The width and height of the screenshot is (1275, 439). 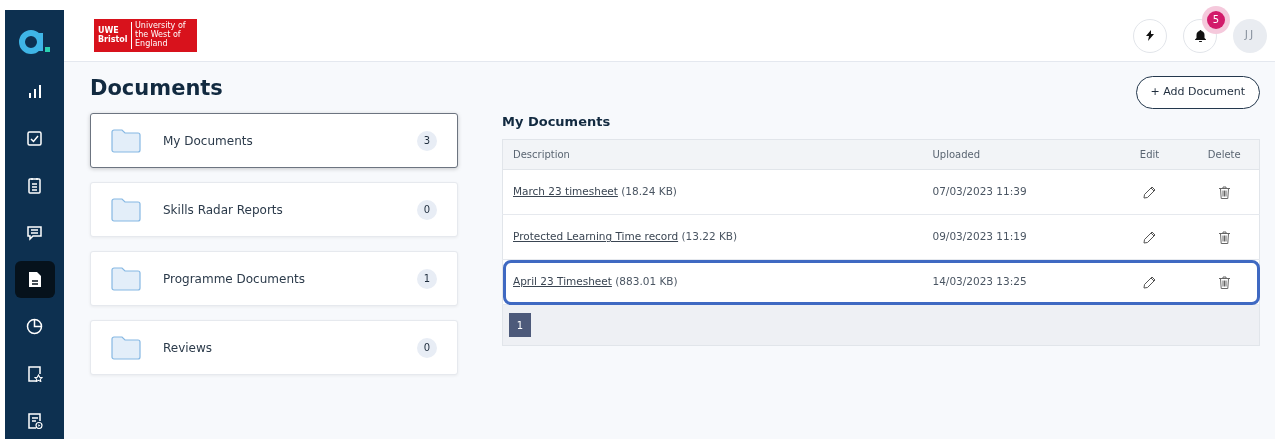 I want to click on column-header: Description, so click(x=712, y=154).